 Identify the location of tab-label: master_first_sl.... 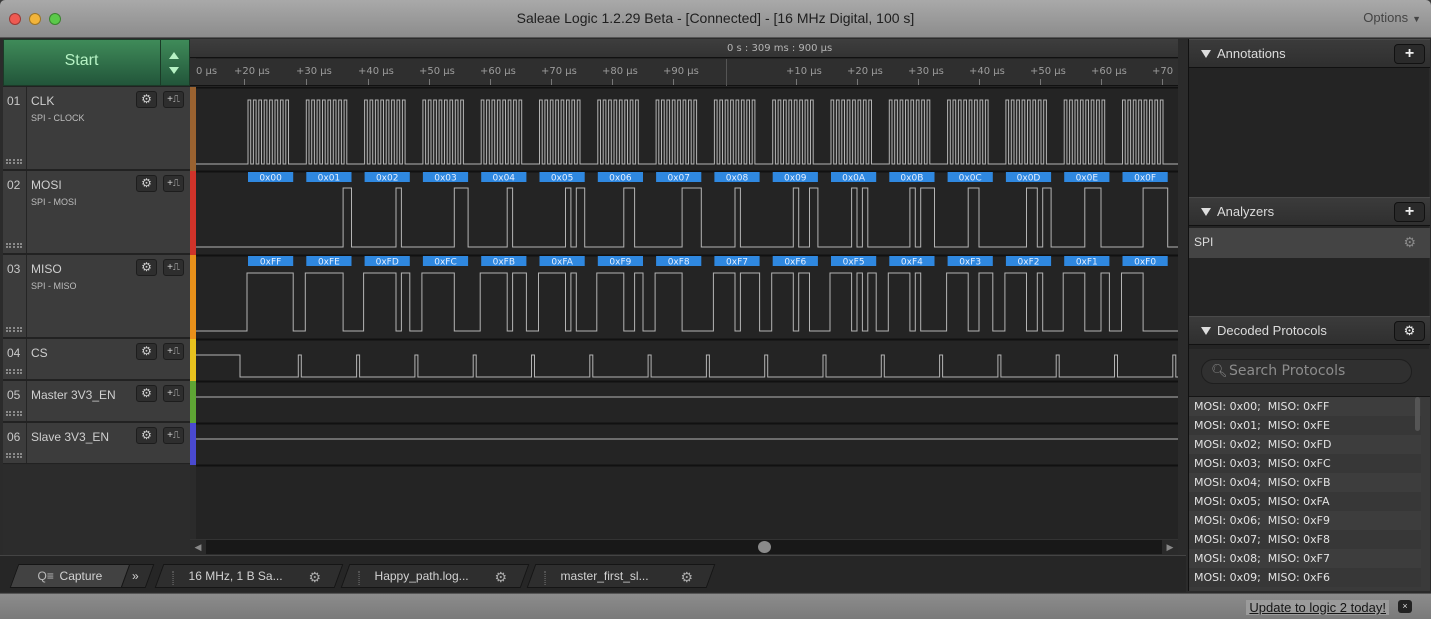
(604, 576).